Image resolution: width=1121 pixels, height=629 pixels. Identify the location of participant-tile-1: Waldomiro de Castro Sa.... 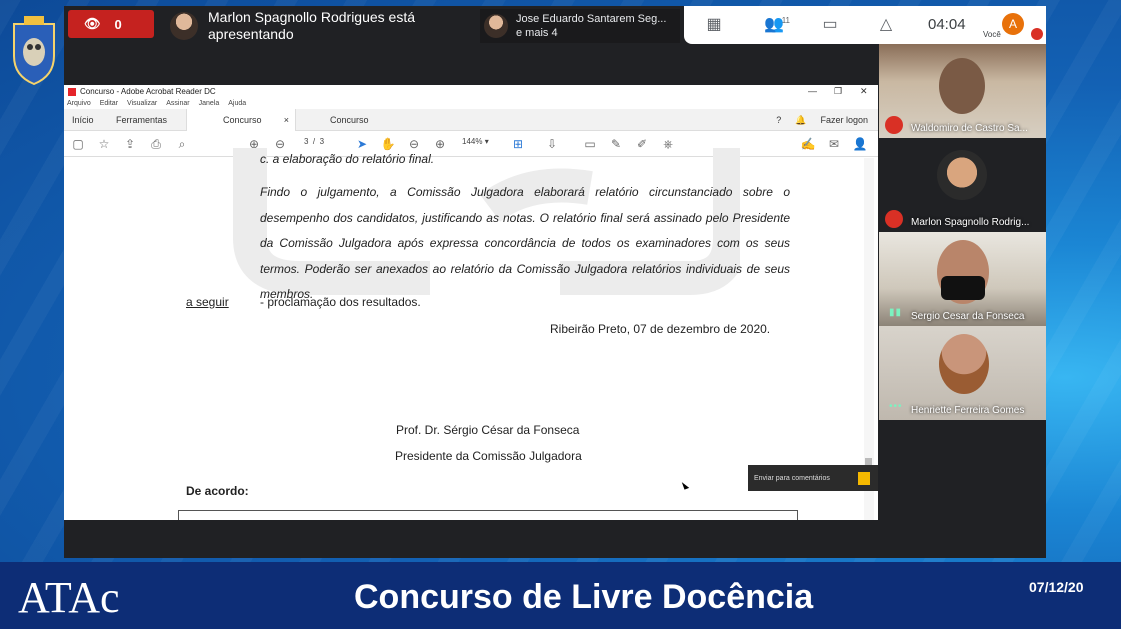
(962, 91).